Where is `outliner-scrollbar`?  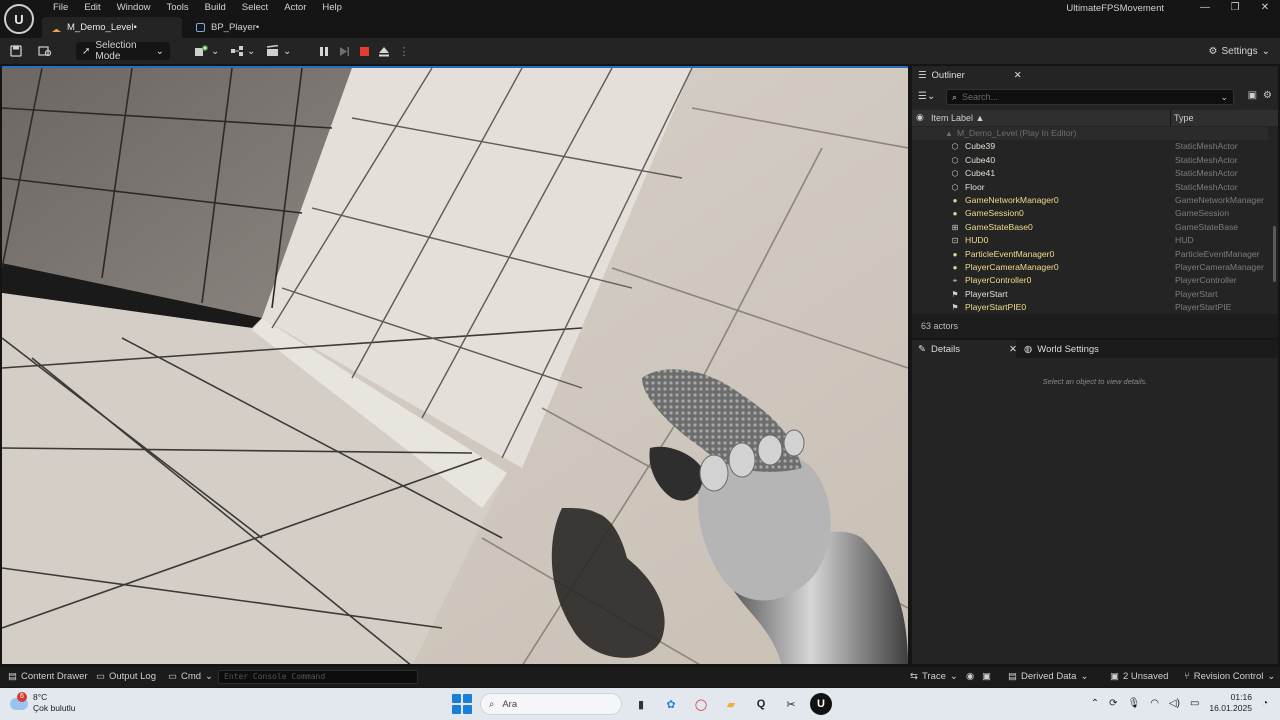 outliner-scrollbar is located at coordinates (1274, 254).